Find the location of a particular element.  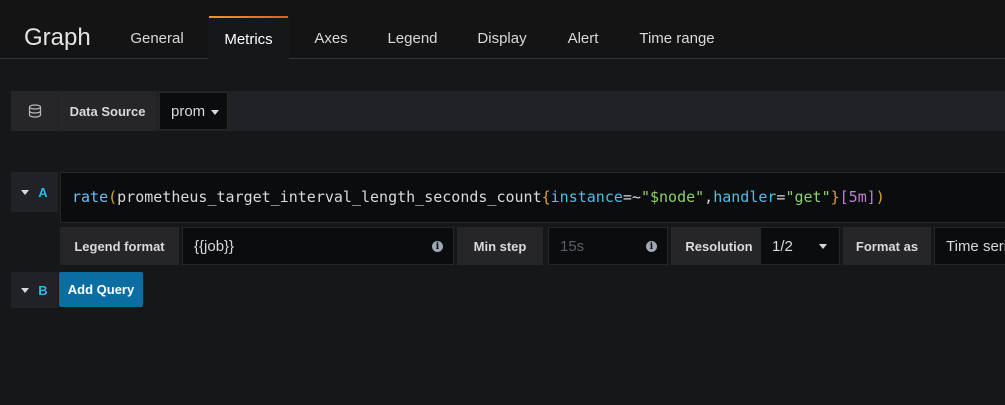

datasource-select: prom is located at coordinates (193, 111).